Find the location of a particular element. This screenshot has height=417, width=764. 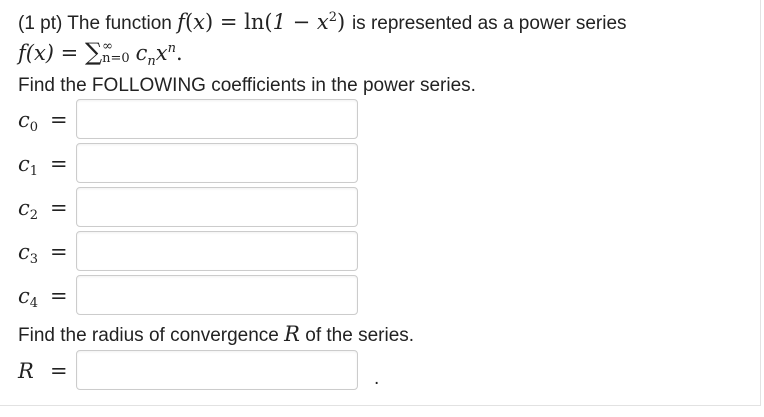

radius-trailing-period: . is located at coordinates (377, 378).